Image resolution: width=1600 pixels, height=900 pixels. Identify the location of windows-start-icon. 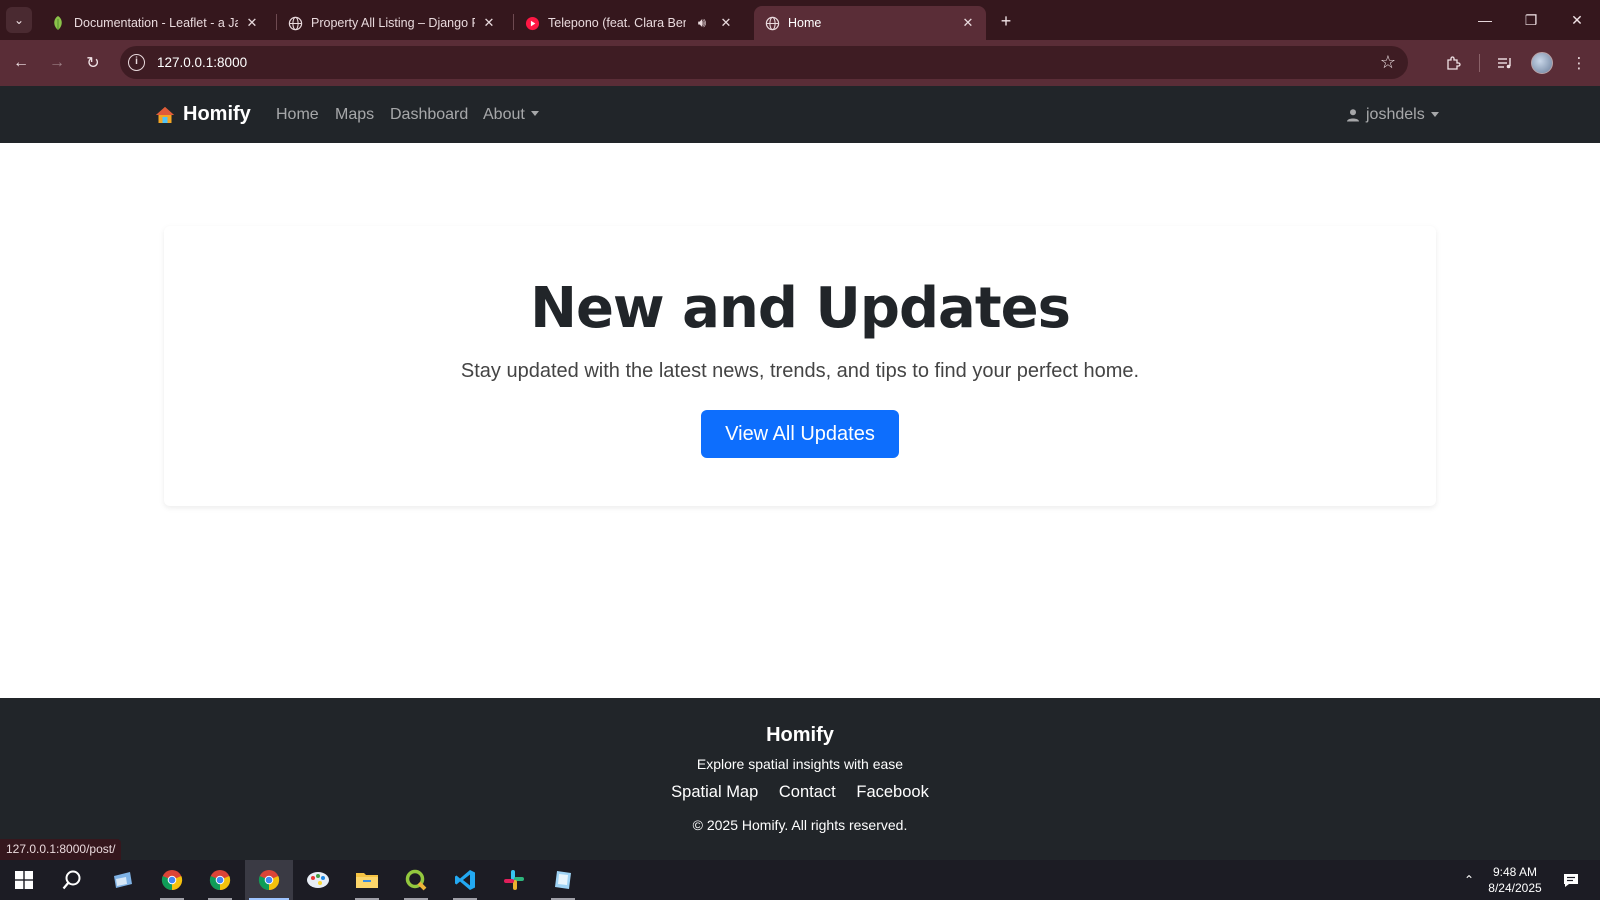
(24, 880).